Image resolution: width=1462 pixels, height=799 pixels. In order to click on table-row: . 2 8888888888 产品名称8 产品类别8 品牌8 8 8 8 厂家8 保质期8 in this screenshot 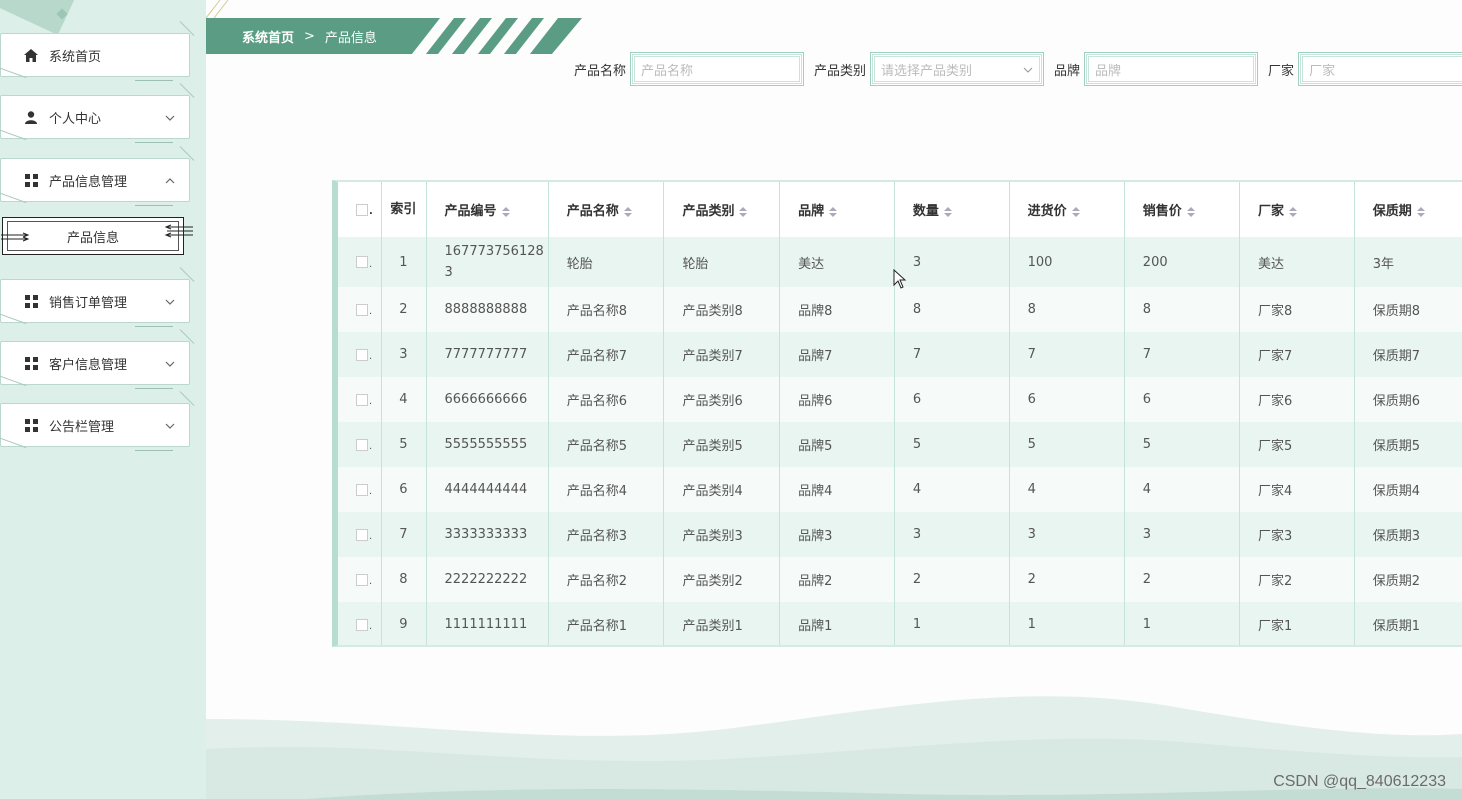, I will do `click(900, 309)`.